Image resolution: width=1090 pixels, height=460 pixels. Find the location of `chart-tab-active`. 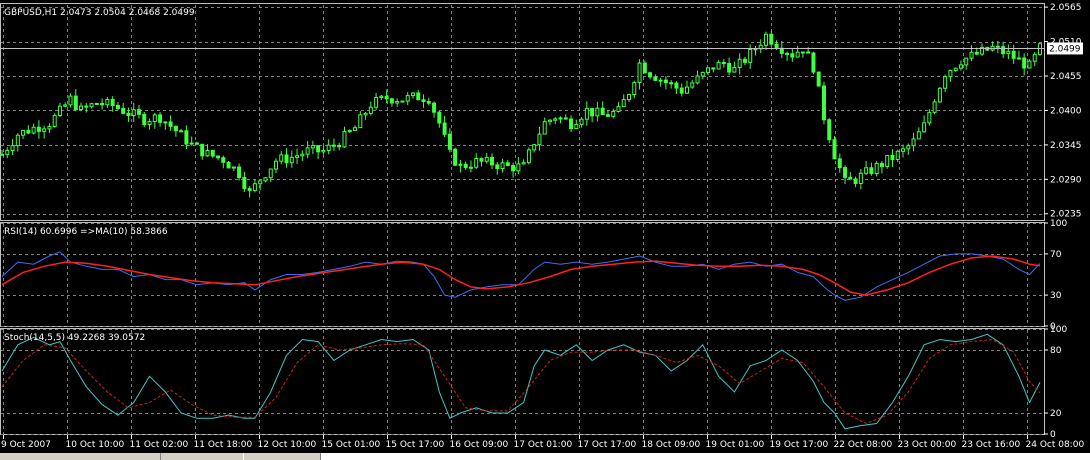

chart-tab-active is located at coordinates (705, 456).